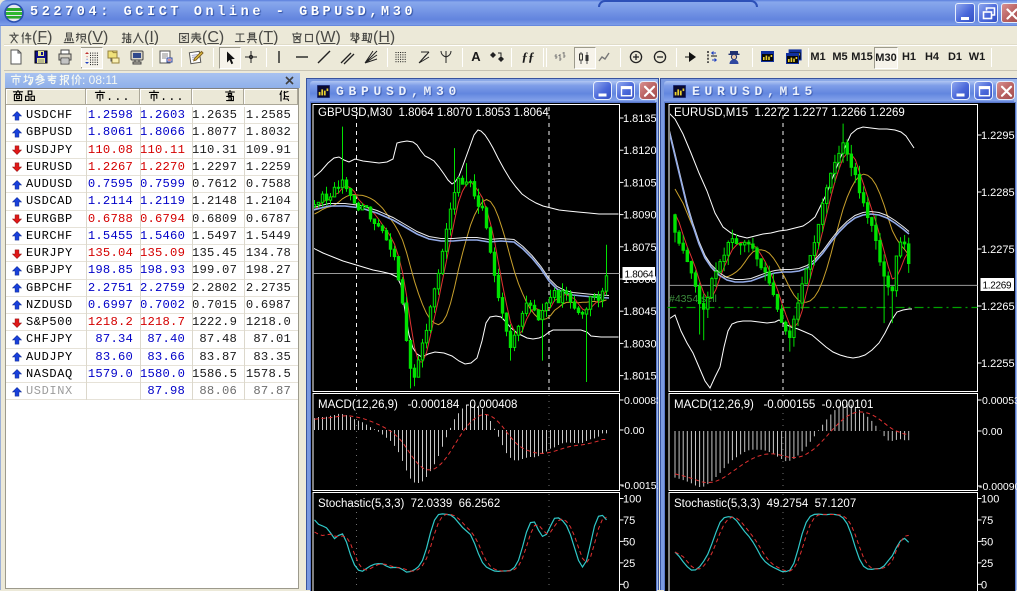 Image resolution: width=1017 pixels, height=591 pixels. What do you see at coordinates (640, 183) in the screenshot?
I see `svg-text: 1.8105` at bounding box center [640, 183].